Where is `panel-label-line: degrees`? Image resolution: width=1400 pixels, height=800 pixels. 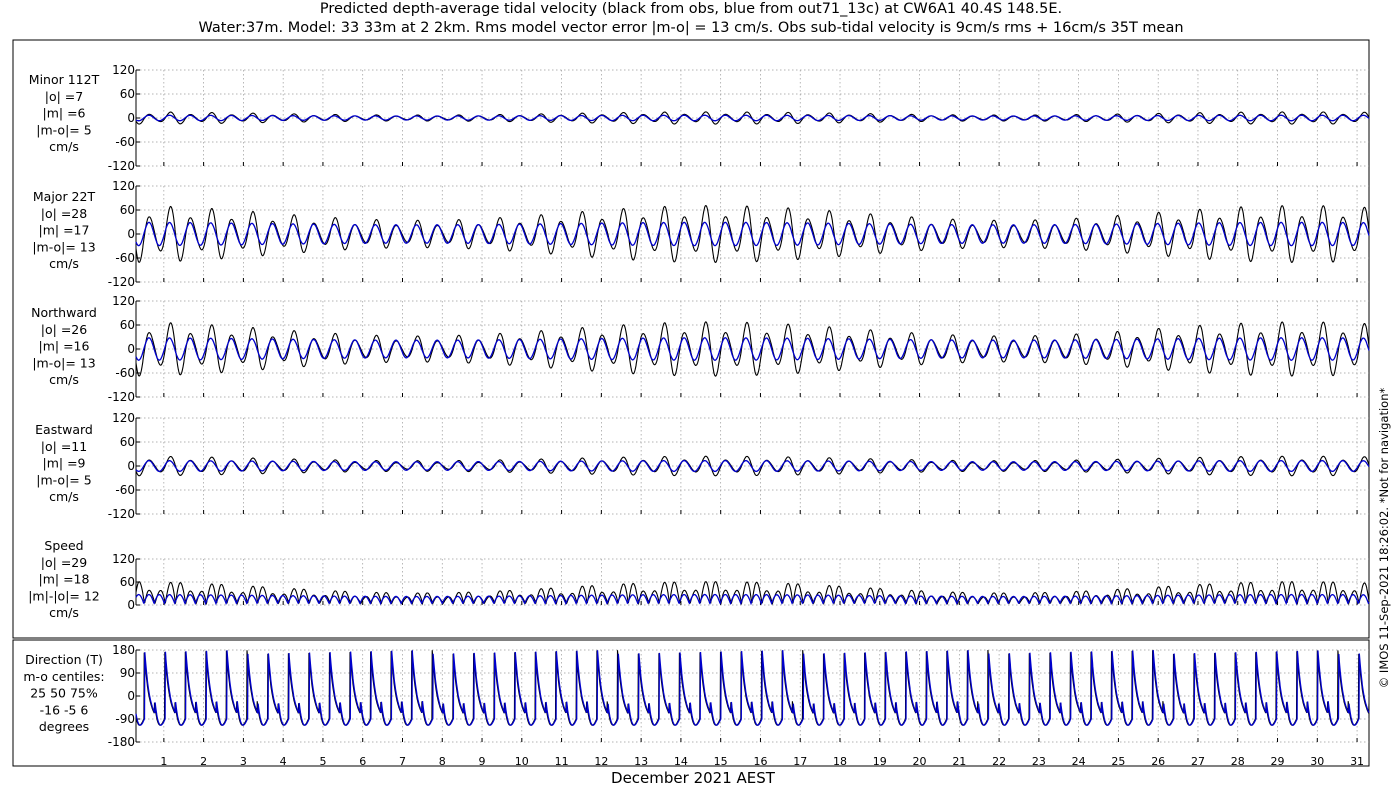 panel-label-line: degrees is located at coordinates (64, 726).